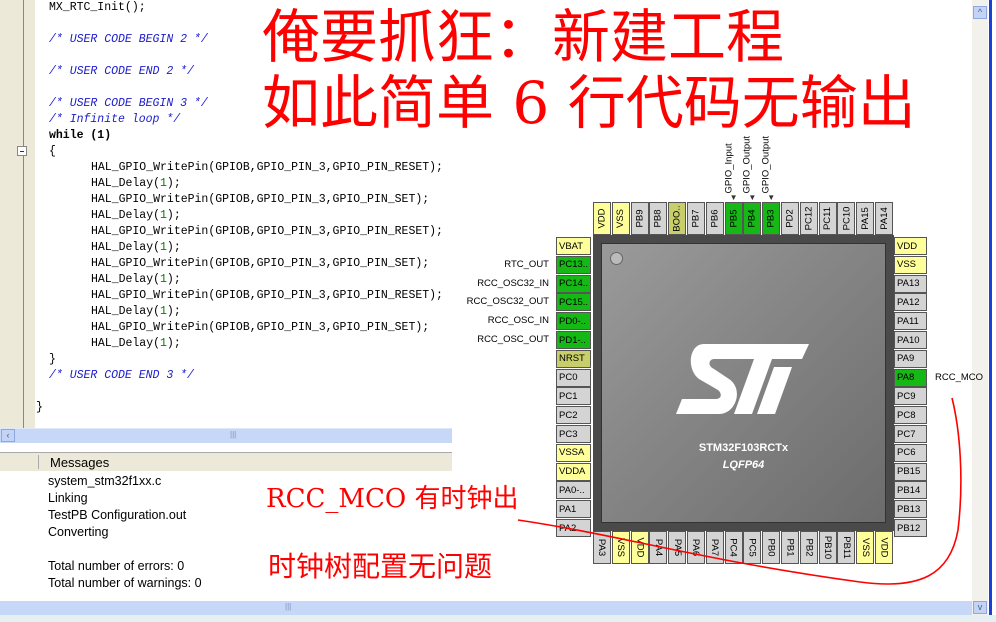 This screenshot has height=622, width=996. I want to click on annotation-note-1: RCC_MCO 有时钟出, so click(392, 499).